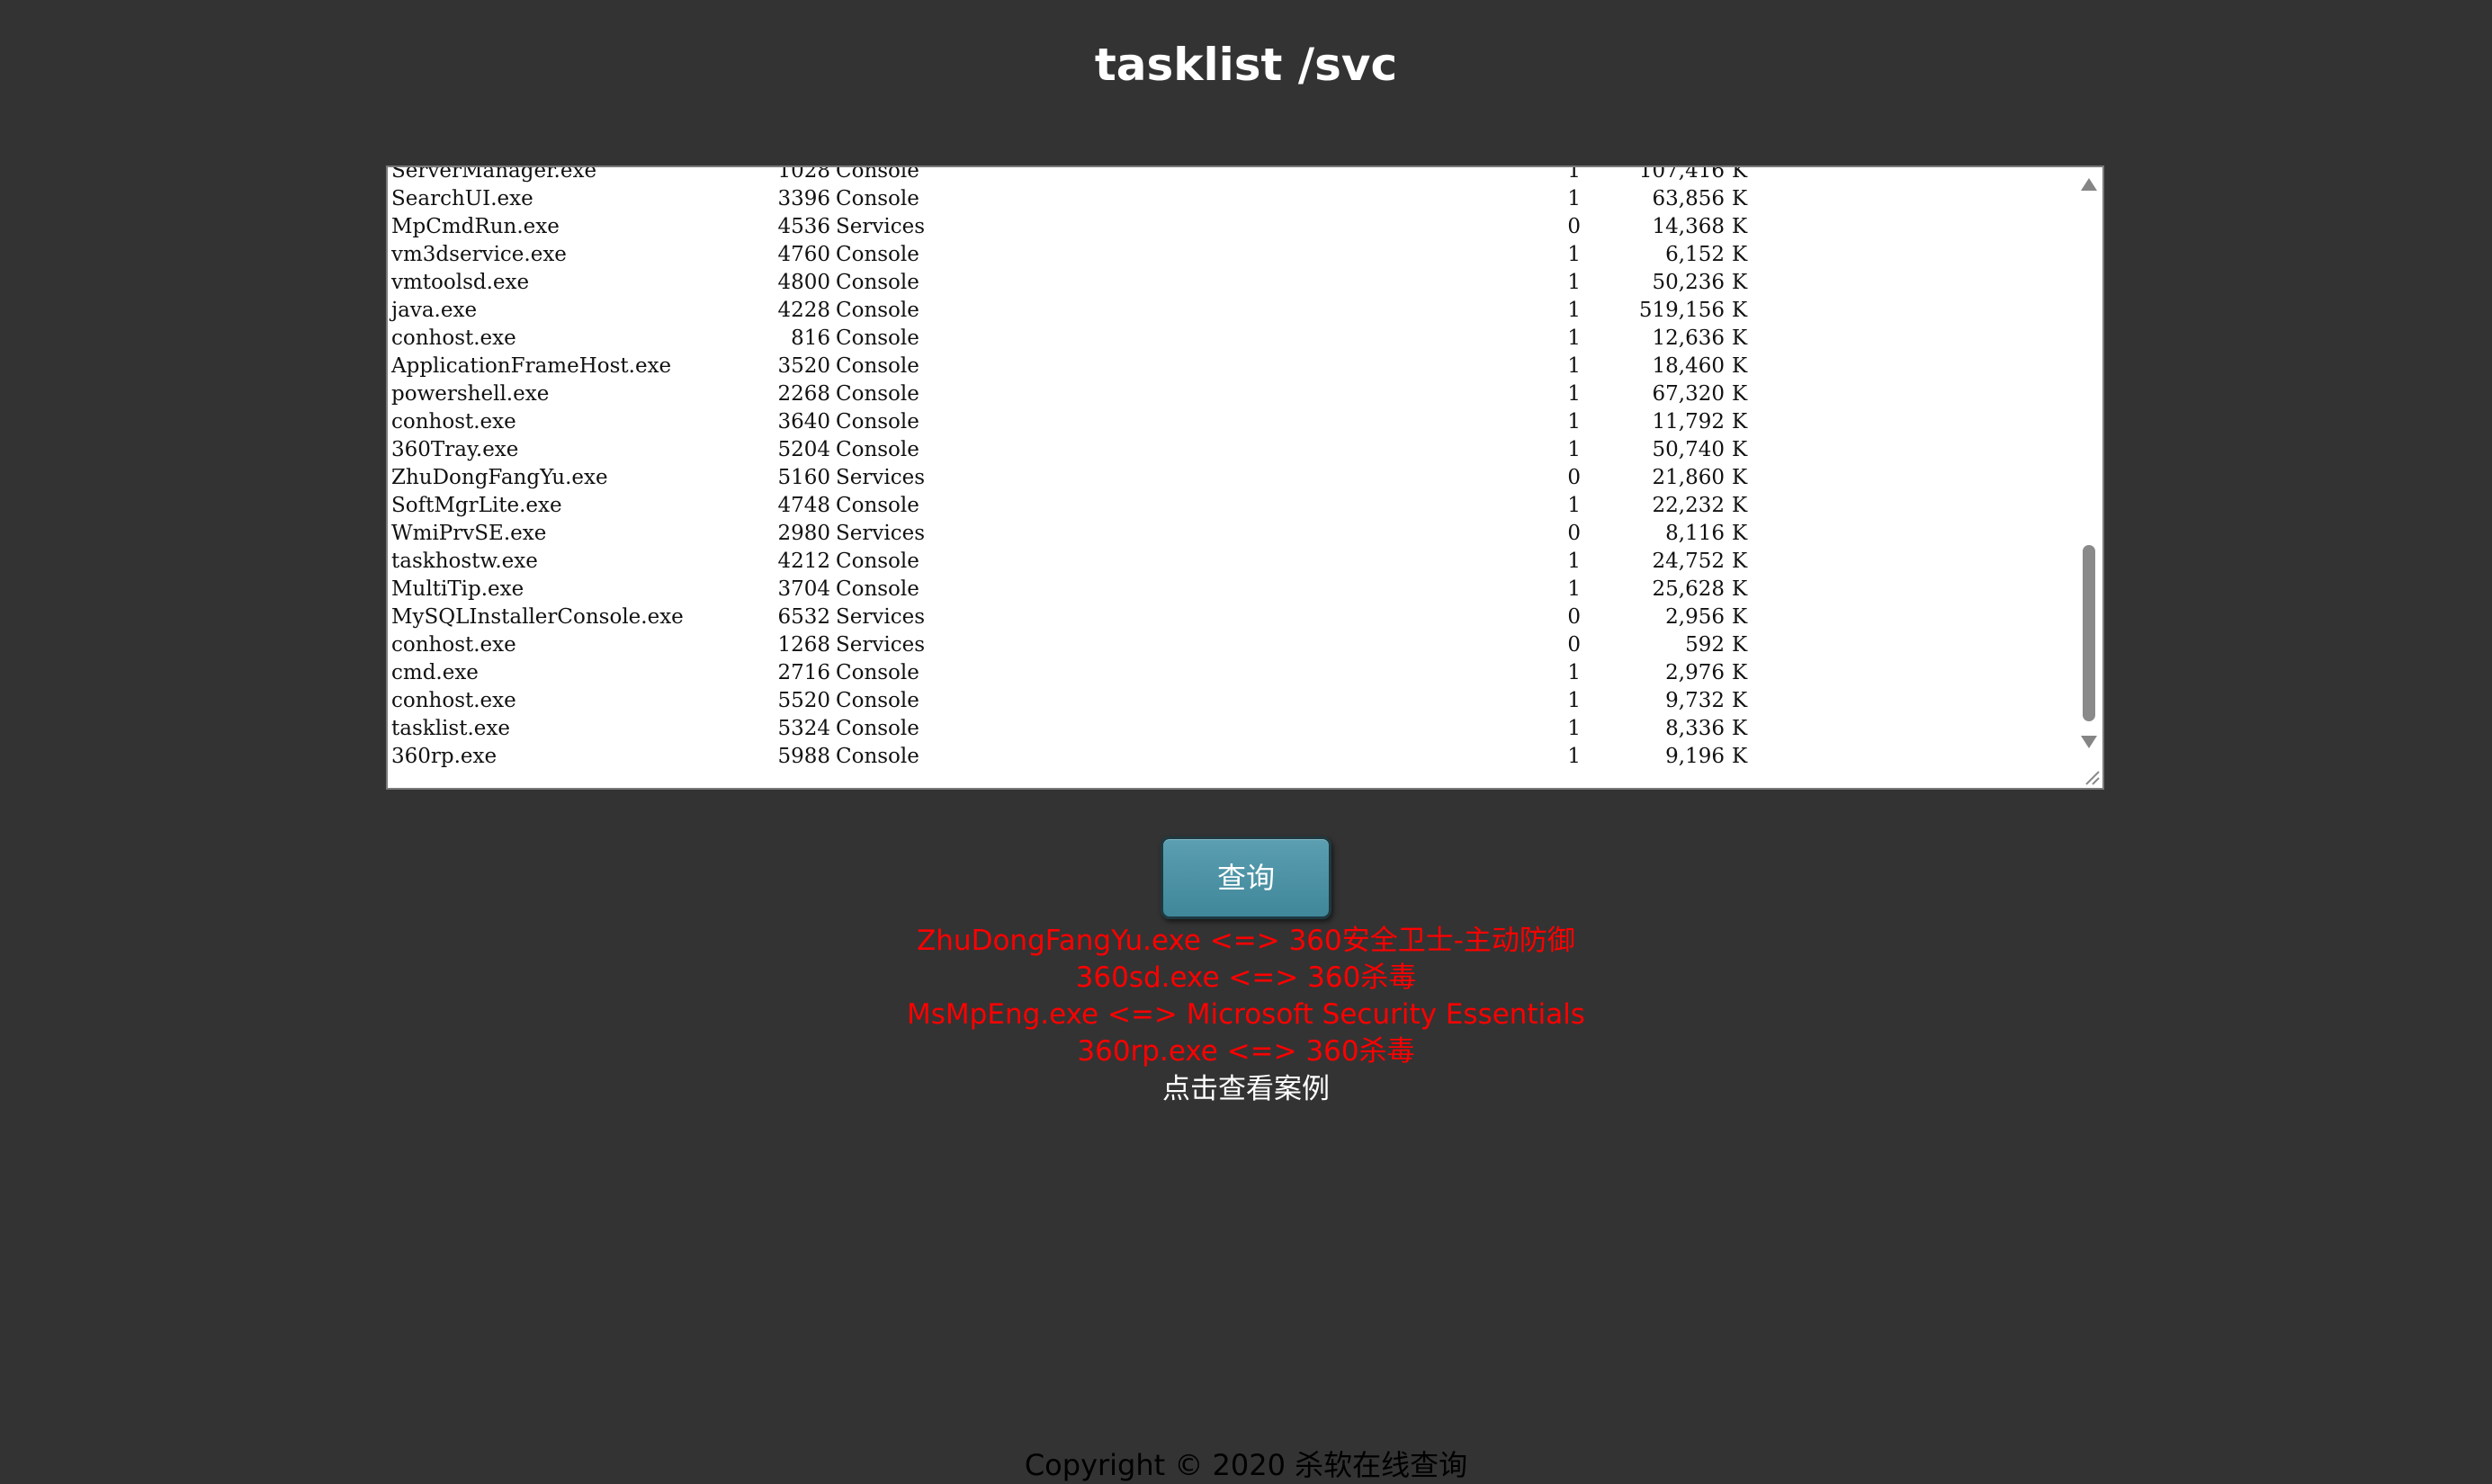 This screenshot has height=1484, width=2492. I want to click on query-button: 查询, so click(1246, 877).